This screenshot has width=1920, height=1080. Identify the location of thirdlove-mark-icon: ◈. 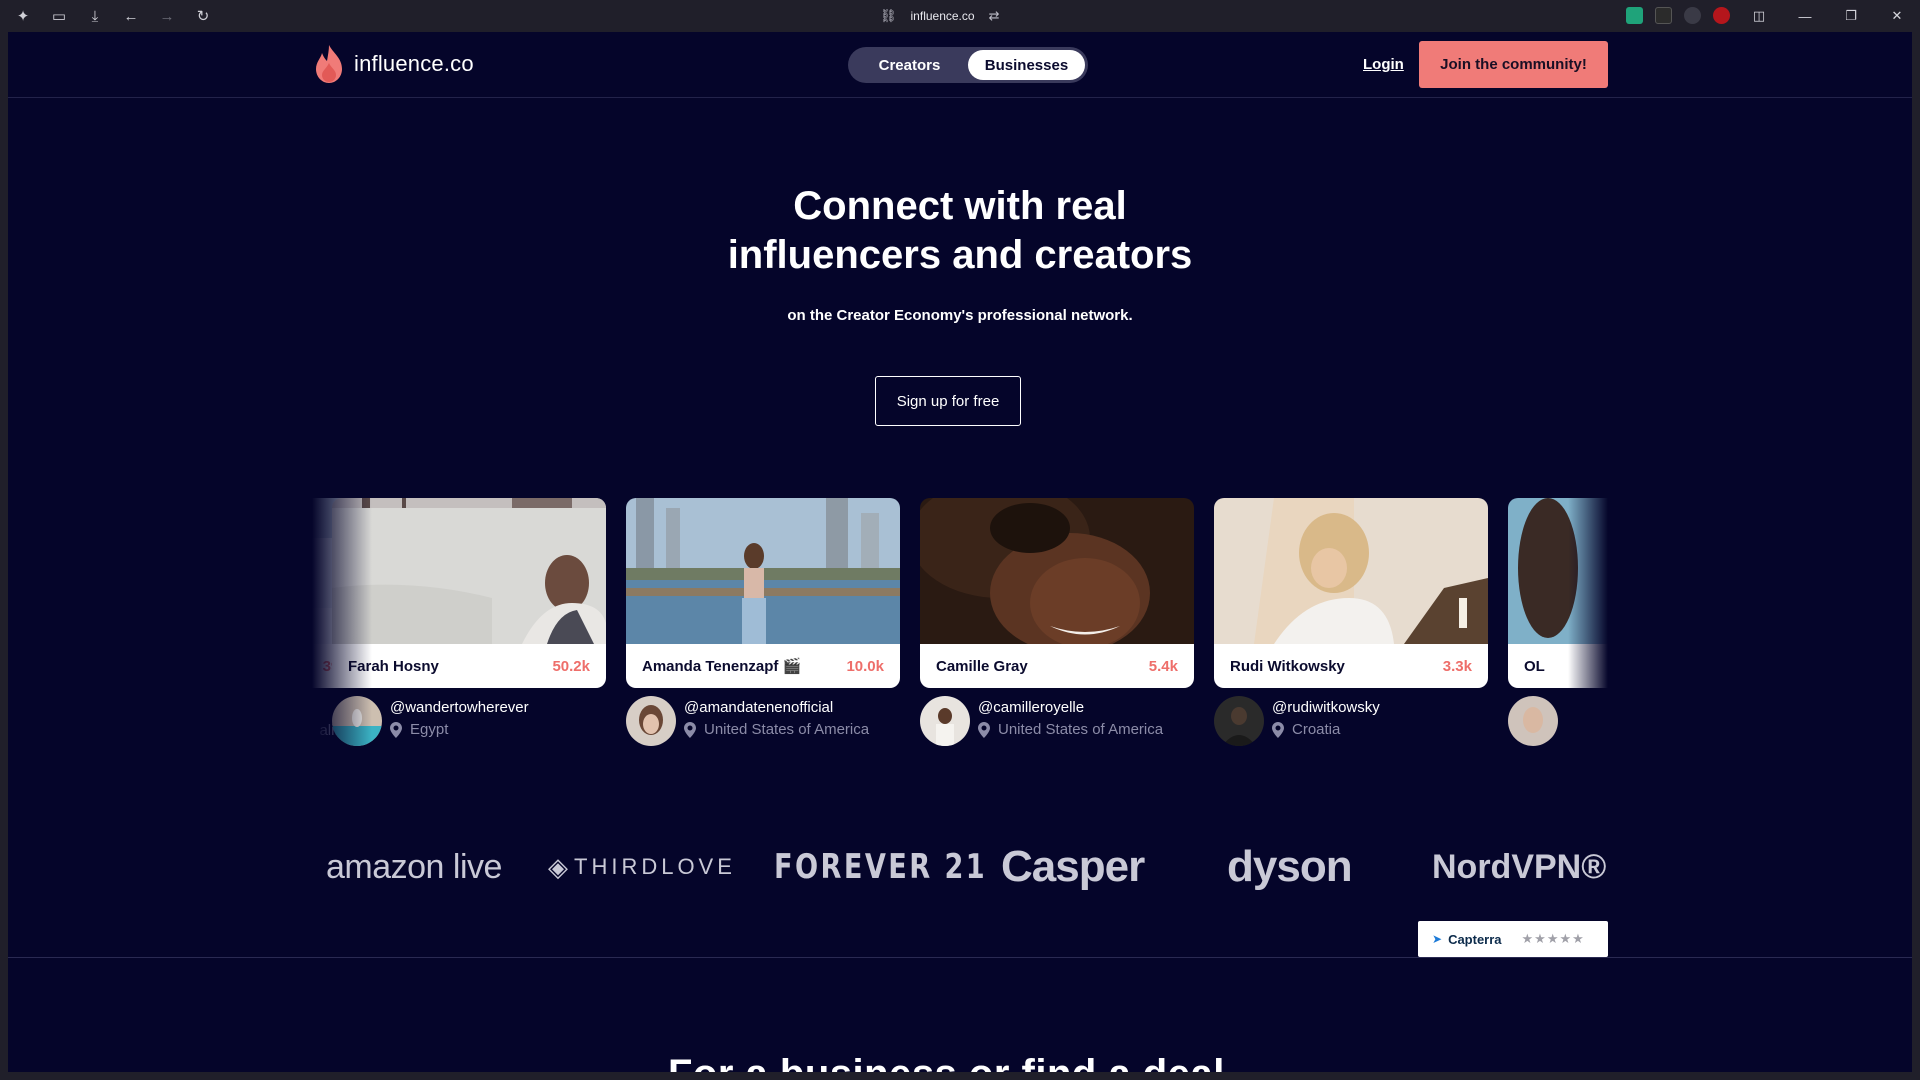
(558, 866).